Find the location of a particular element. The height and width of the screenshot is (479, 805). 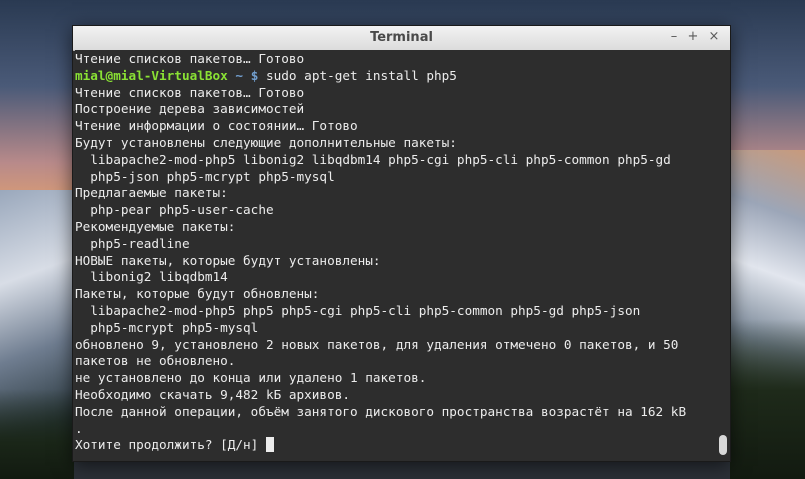

prompt-path: ~ $ is located at coordinates (243, 75).